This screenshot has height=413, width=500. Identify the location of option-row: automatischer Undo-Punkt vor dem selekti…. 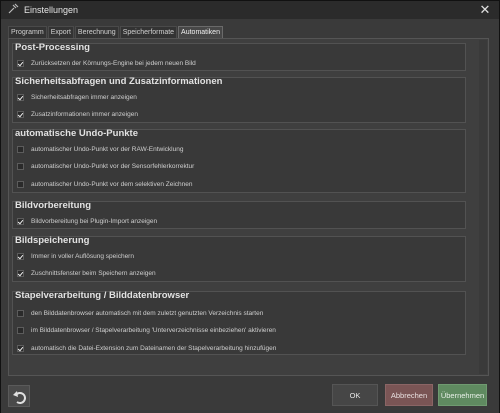
(105, 184).